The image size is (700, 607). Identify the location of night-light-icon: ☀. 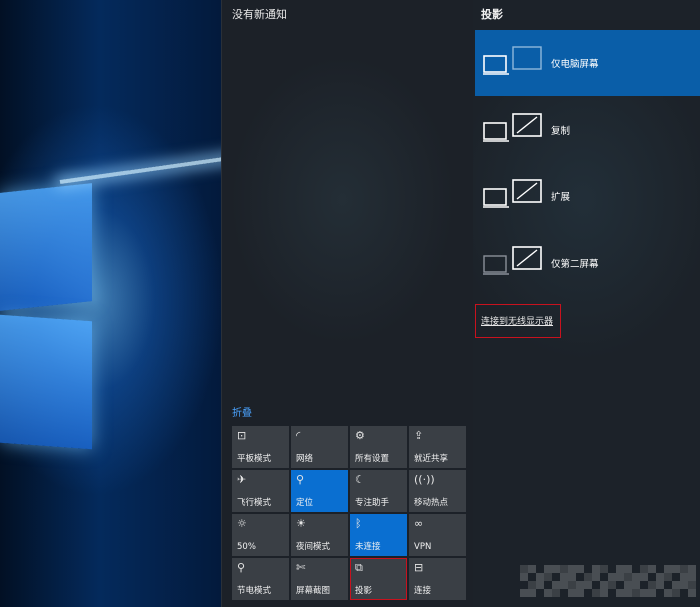
(301, 523).